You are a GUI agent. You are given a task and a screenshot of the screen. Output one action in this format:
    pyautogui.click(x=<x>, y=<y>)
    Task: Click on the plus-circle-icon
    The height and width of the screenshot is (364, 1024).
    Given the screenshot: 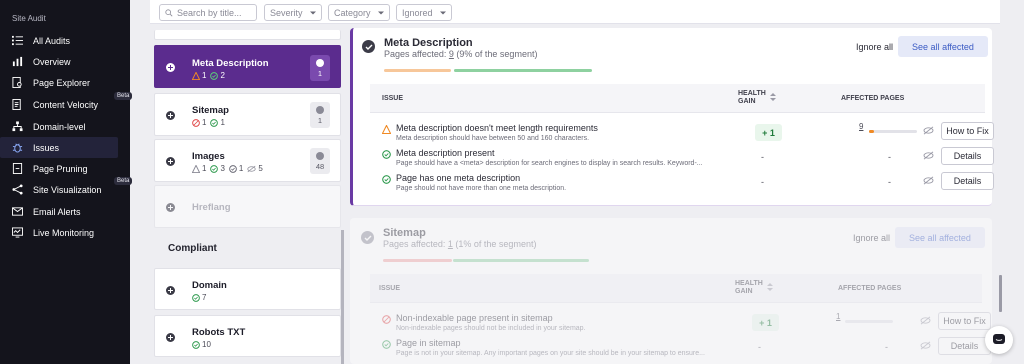 What is the action you would take?
    pyautogui.click(x=320, y=62)
    